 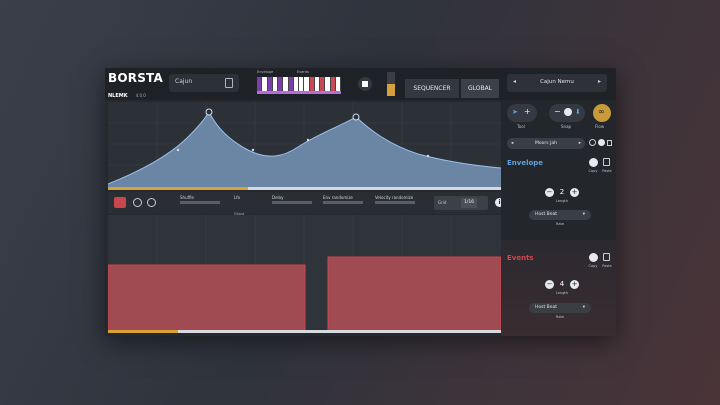 I want to click on loop-icon, so click(x=137, y=202).